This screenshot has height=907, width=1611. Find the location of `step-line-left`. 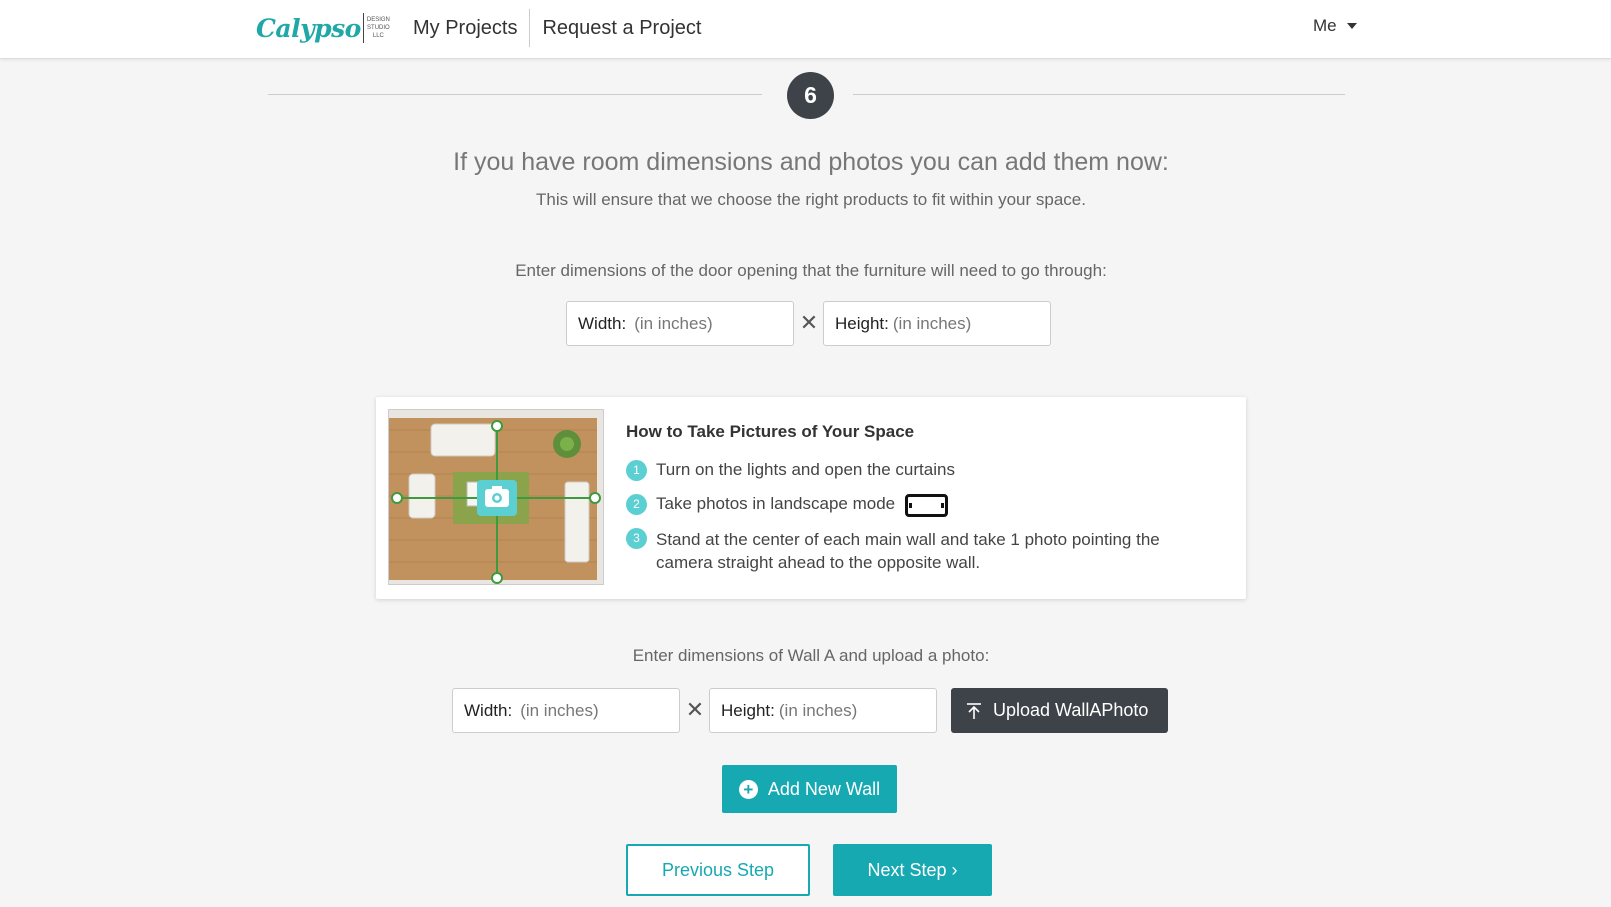

step-line-left is located at coordinates (515, 94).